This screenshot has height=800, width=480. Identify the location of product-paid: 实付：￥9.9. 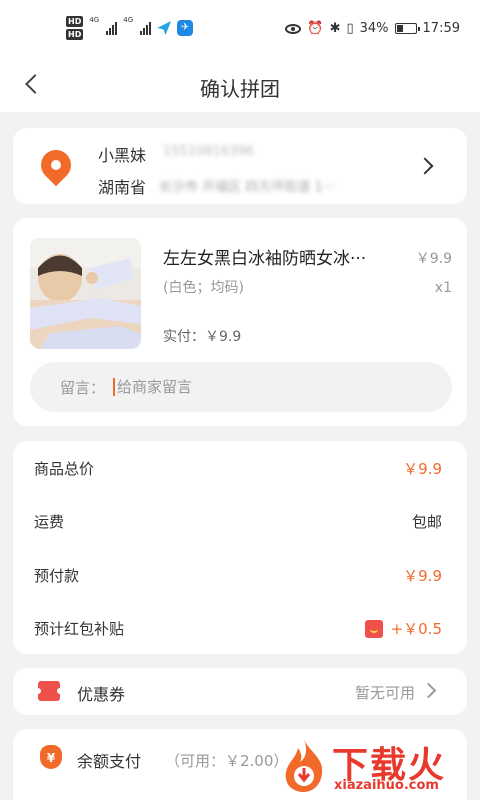
(202, 336).